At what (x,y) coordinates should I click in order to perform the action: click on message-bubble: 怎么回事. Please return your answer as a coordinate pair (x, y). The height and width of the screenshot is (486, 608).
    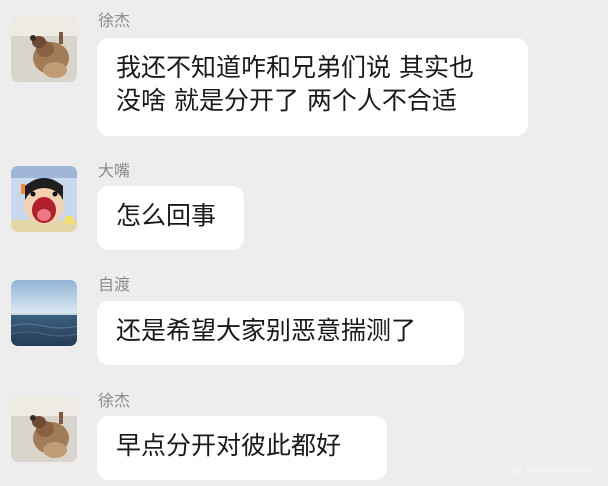
    Looking at the image, I should click on (170, 218).